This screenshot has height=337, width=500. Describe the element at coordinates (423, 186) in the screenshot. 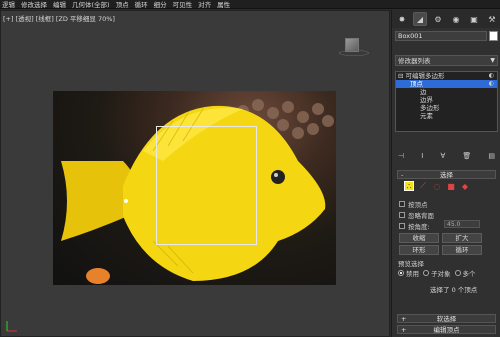

I see `edge-icon: ⟋` at that location.